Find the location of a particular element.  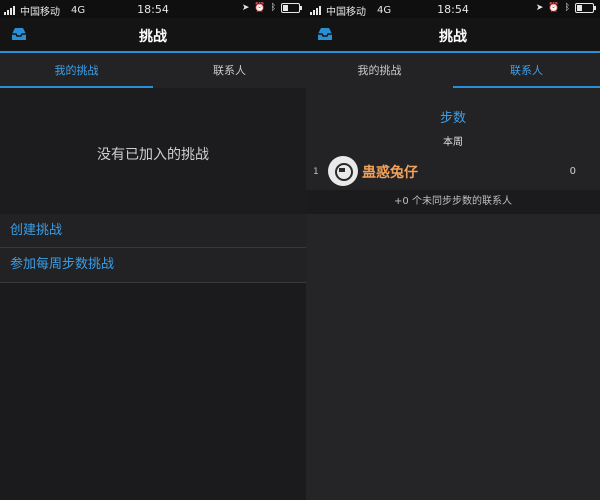

empty-state-text: 没有已加入的挑战 is located at coordinates (153, 155).